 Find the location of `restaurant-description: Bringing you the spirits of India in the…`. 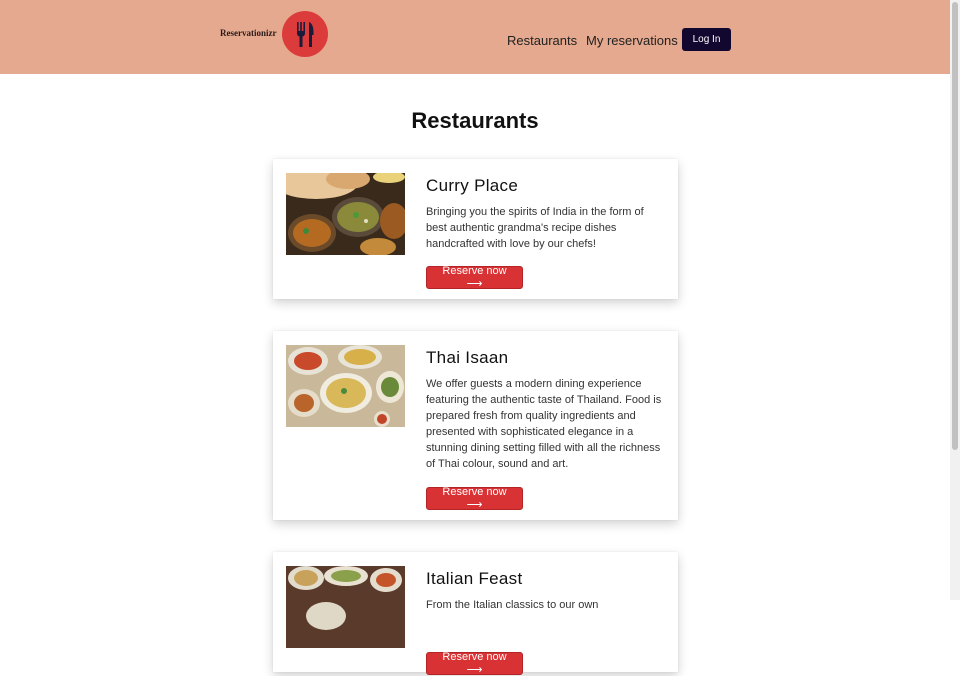

restaurant-description: Bringing you the spirits of India in the… is located at coordinates (535, 228).